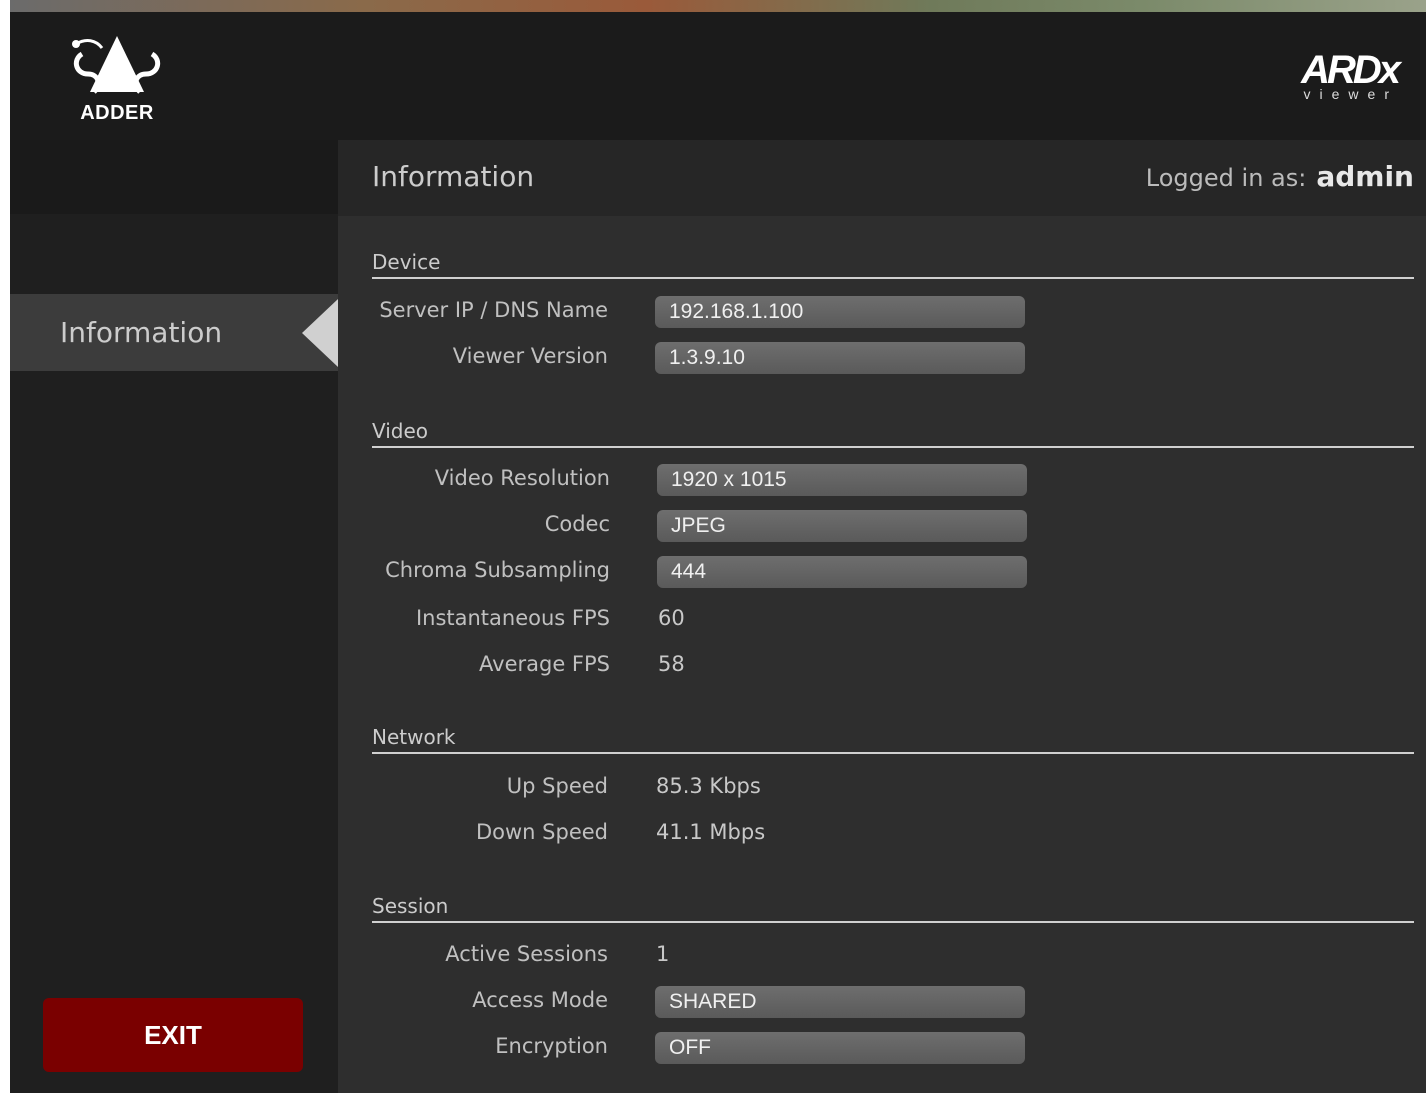 The height and width of the screenshot is (1093, 1426). What do you see at coordinates (718, 76) in the screenshot?
I see `top-header: ADDER ARDx viewer` at bounding box center [718, 76].